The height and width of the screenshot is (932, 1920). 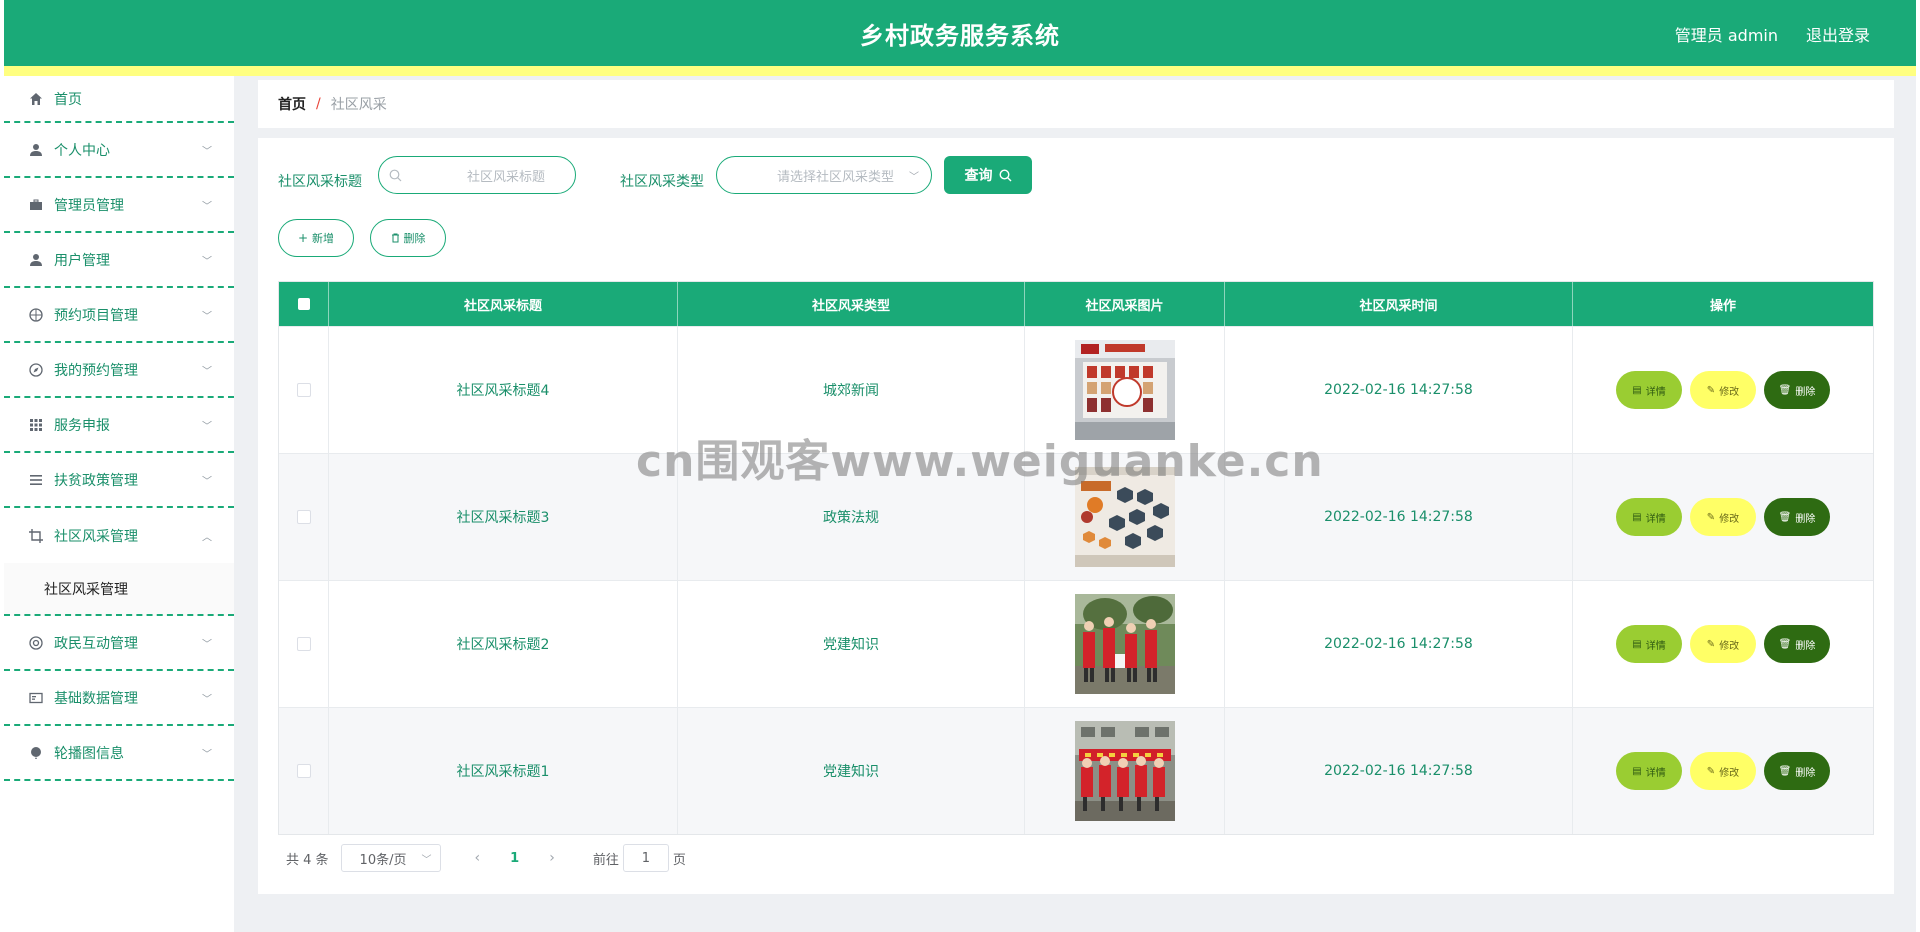 I want to click on page-size-value: 10条/页, so click(x=383, y=860).